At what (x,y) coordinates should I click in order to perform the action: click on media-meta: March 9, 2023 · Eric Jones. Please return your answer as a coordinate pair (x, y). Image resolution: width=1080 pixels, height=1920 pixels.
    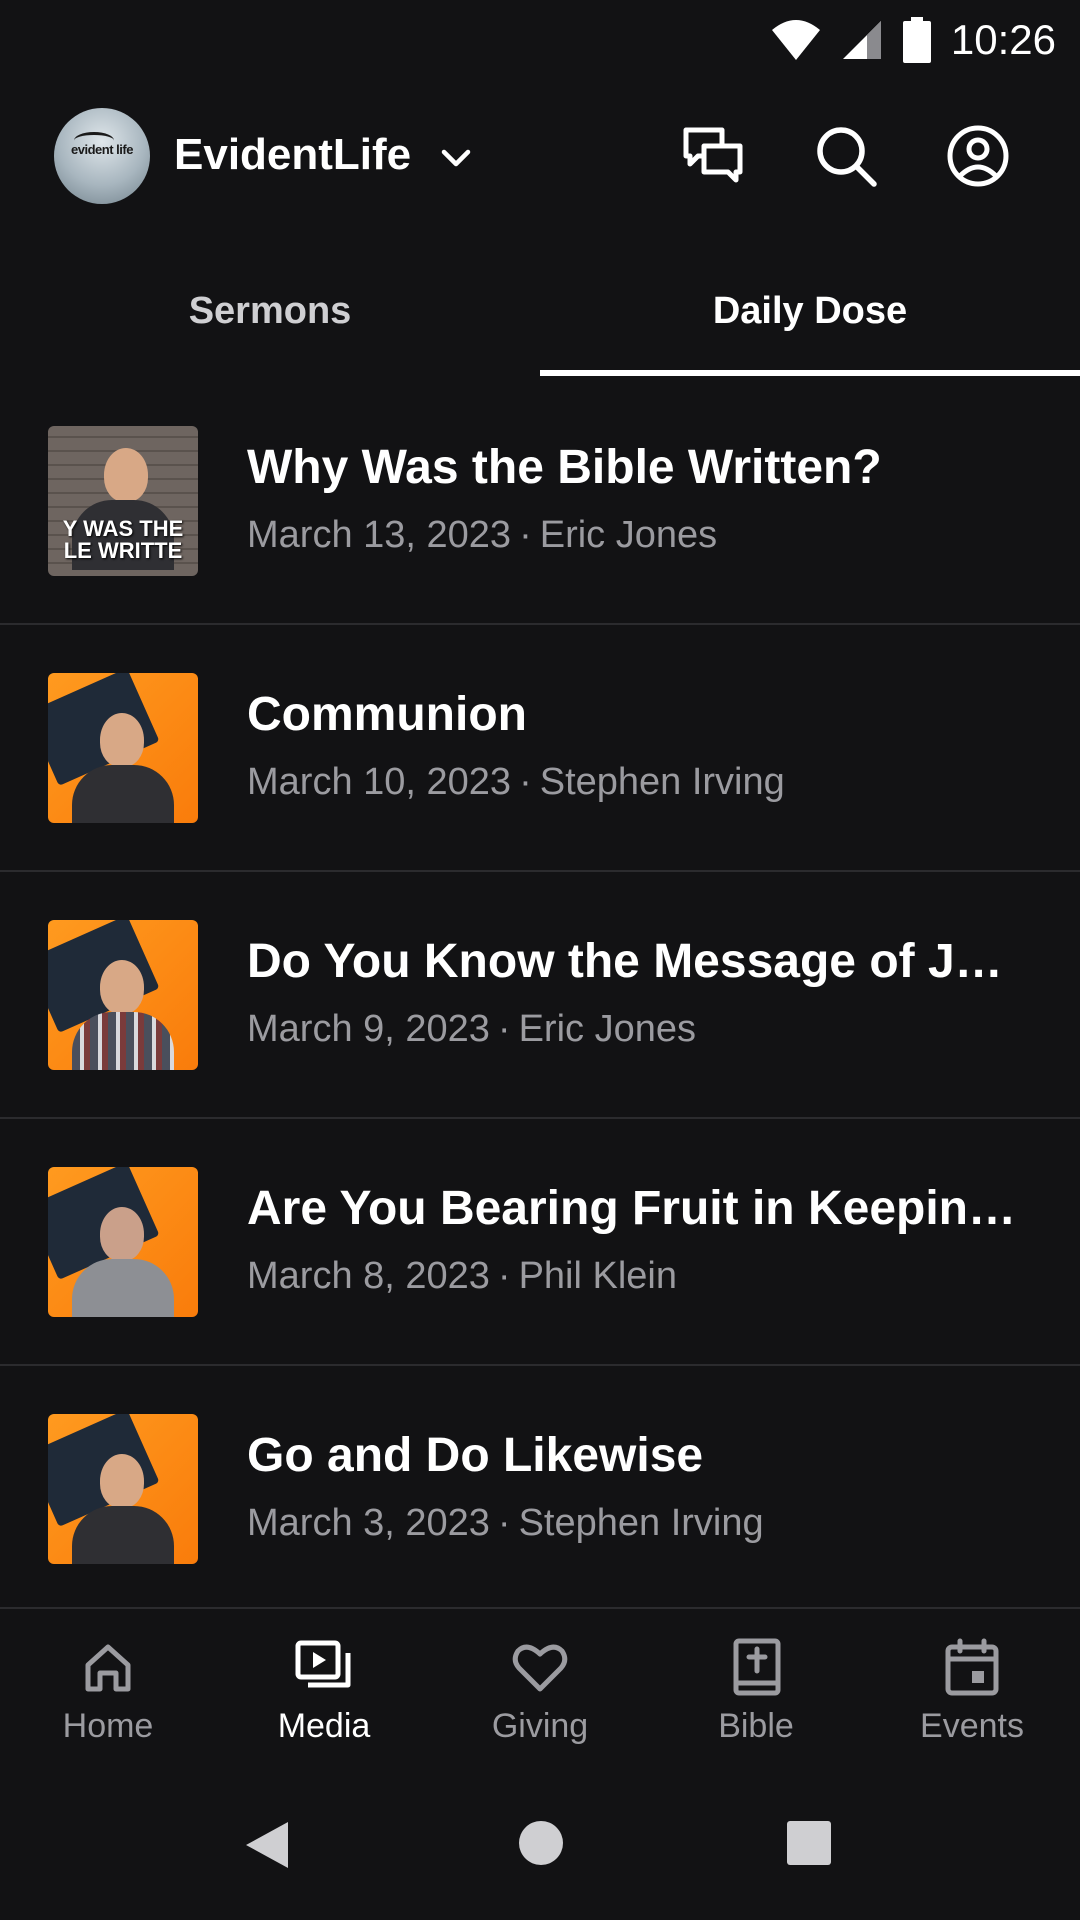
    Looking at the image, I should click on (471, 1029).